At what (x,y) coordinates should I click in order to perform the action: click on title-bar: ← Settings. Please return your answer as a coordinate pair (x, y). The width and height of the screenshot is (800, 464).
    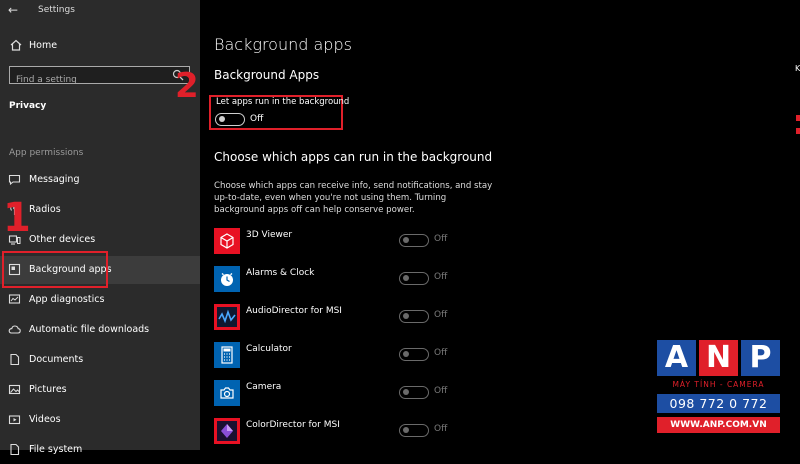
    Looking at the image, I should click on (100, 11).